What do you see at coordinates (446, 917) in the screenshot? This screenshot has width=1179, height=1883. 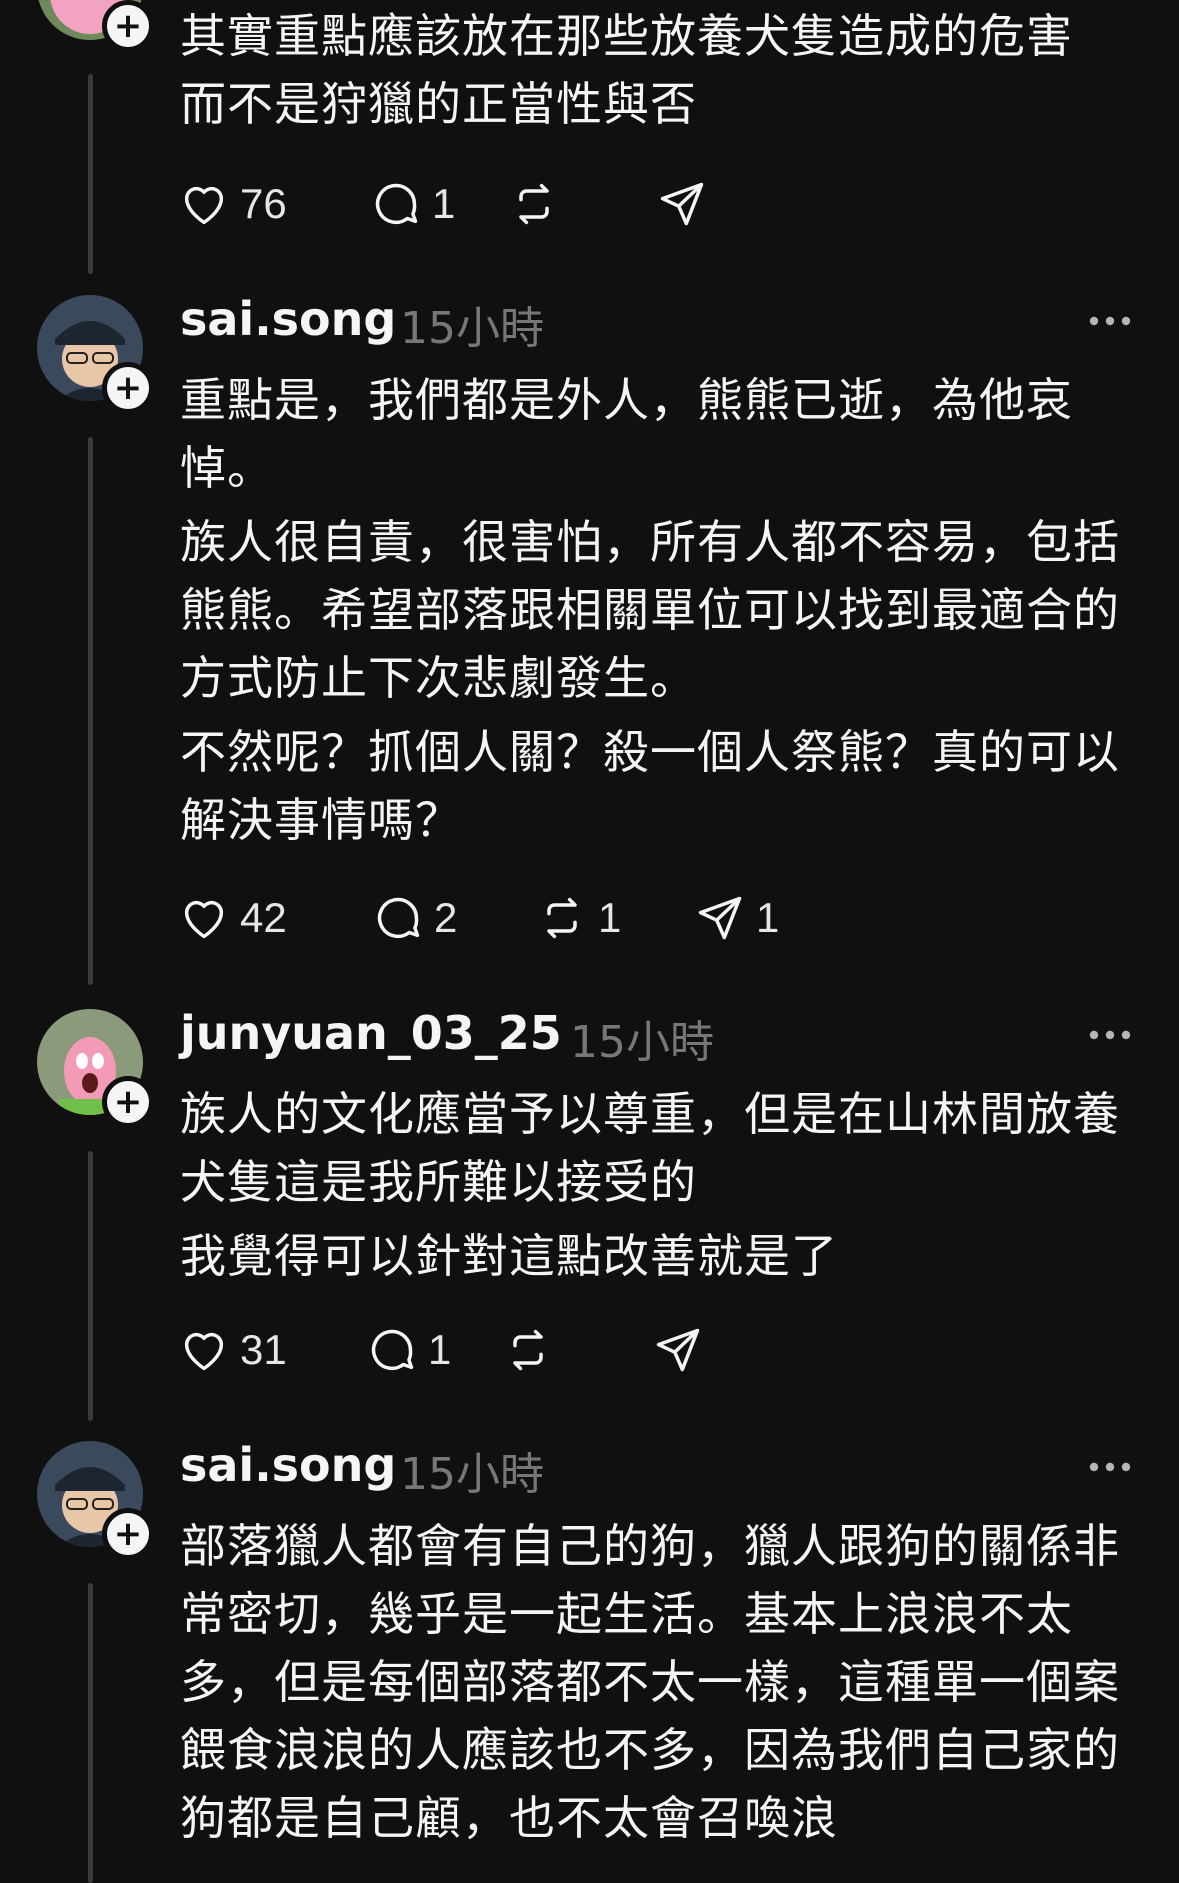 I see `reply-count: 2` at bounding box center [446, 917].